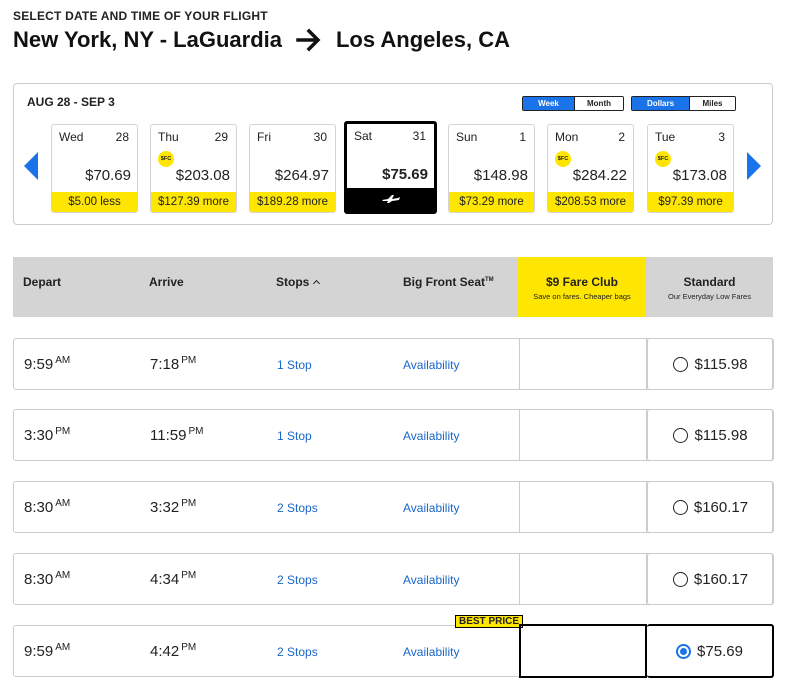 The image size is (795, 684). What do you see at coordinates (193, 202) in the screenshot?
I see `day-price-diff: $127.39 more` at bounding box center [193, 202].